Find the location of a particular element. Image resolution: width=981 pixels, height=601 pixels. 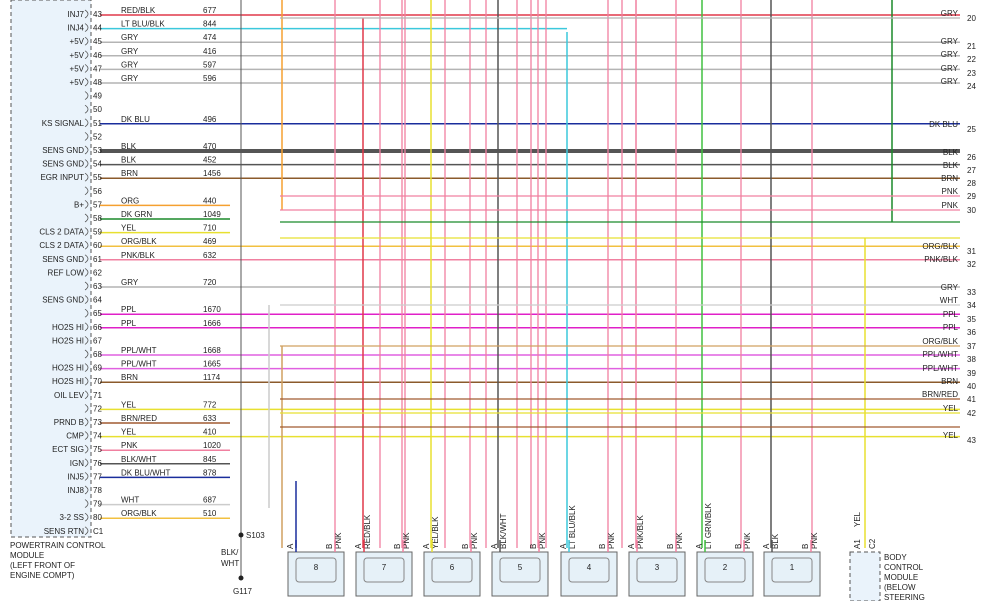

circuit-number: 772 is located at coordinates (210, 404).